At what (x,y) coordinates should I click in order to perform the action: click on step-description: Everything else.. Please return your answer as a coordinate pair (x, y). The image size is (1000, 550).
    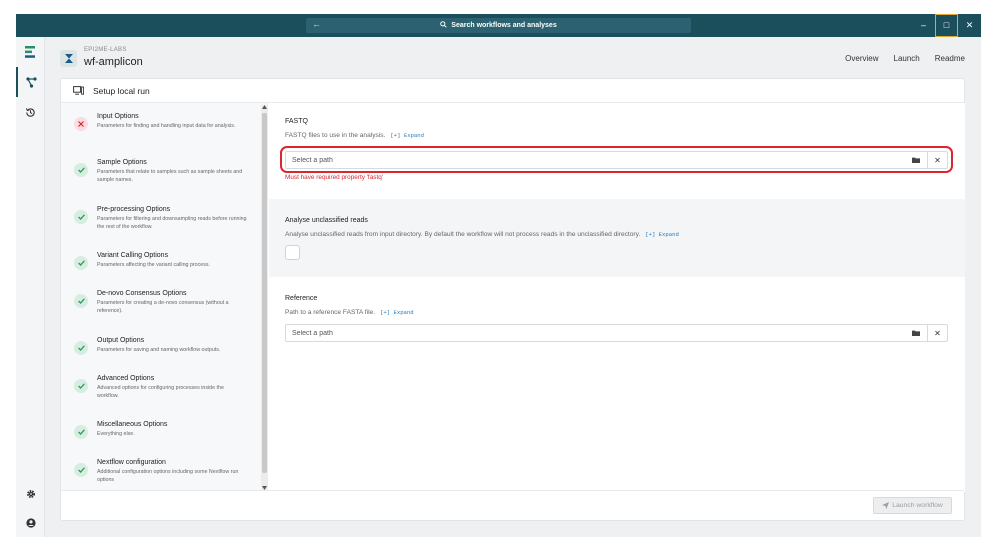
    Looking at the image, I should click on (116, 434).